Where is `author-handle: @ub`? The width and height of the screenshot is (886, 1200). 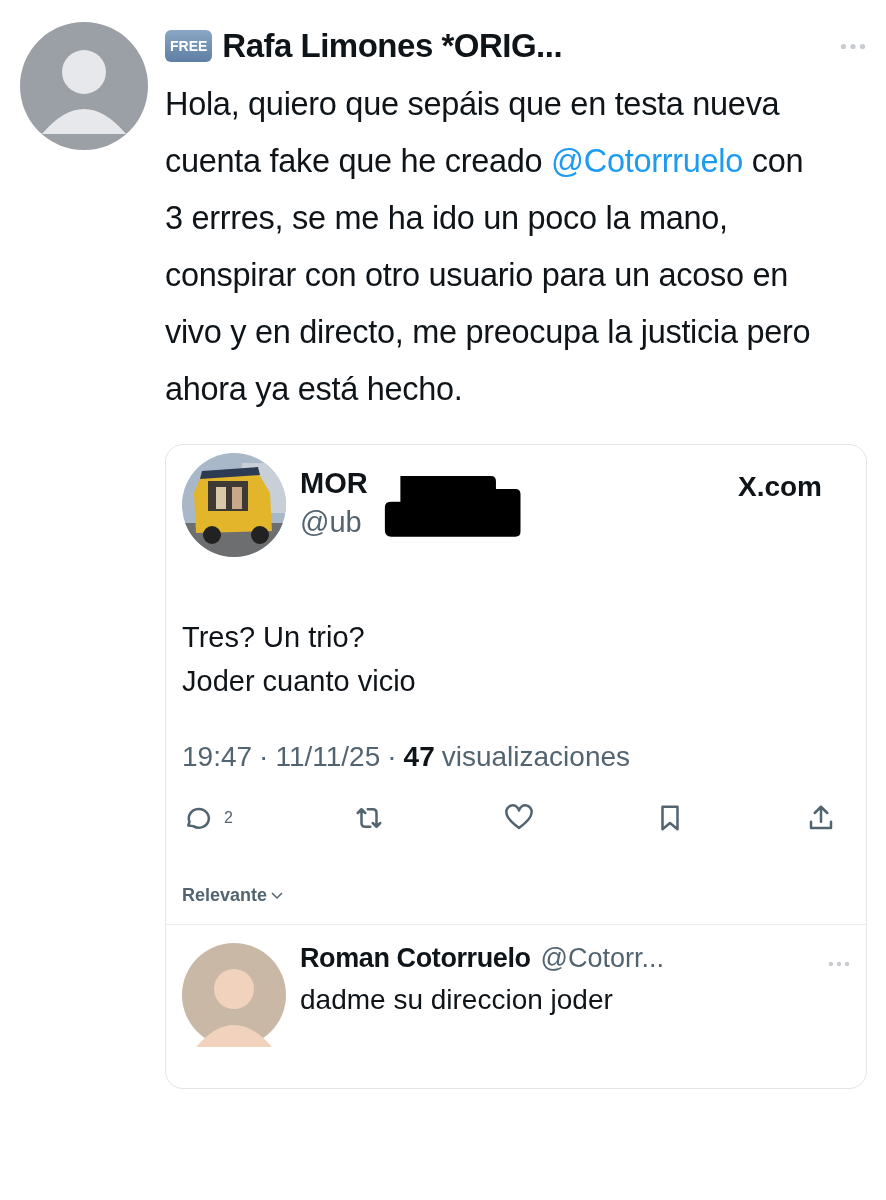 author-handle: @ub is located at coordinates (334, 522).